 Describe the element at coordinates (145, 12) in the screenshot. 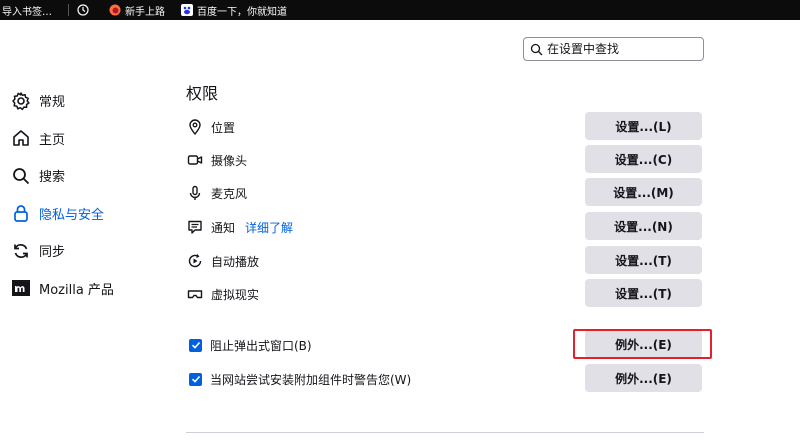

I see `bookmark-getting-started-label: 新手上路` at that location.